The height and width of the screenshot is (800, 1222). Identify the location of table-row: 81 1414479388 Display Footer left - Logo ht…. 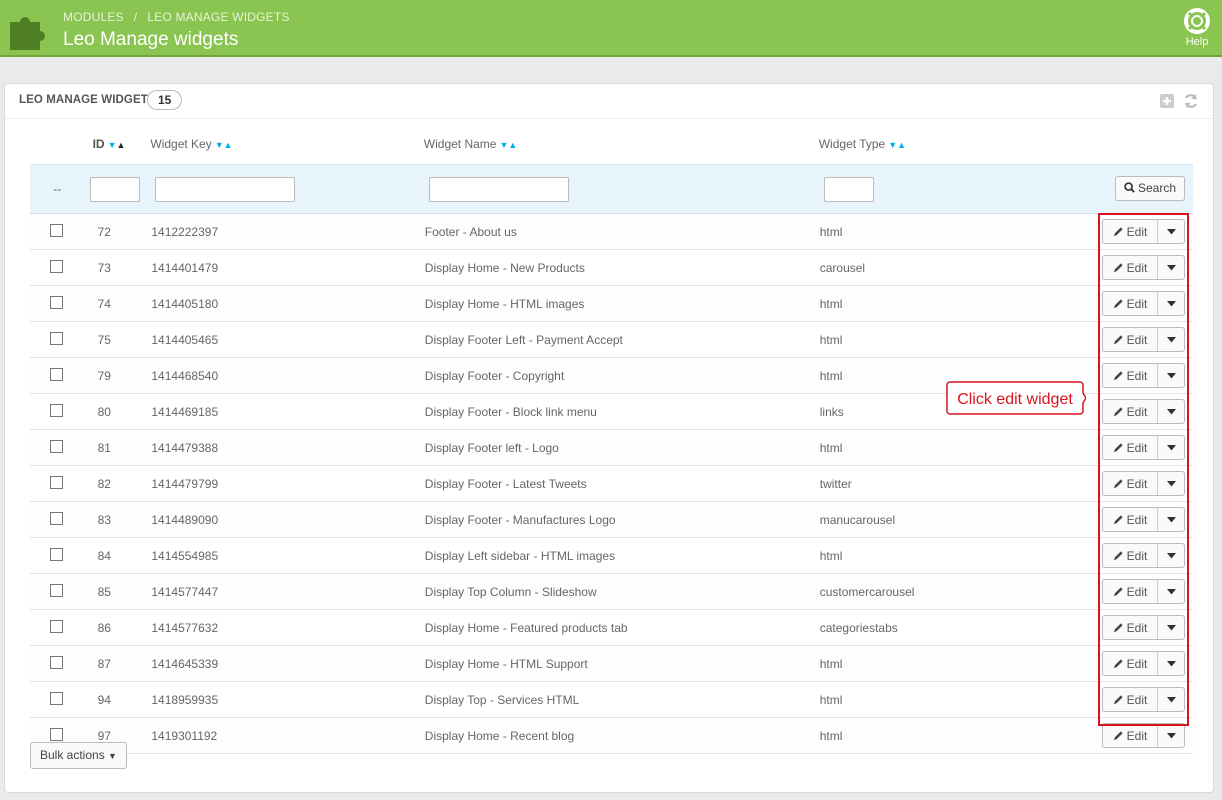
(611, 447).